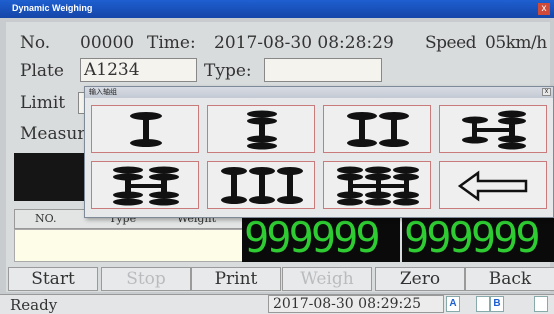 Image resolution: width=554 pixels, height=314 pixels. What do you see at coordinates (546, 92) in the screenshot?
I see `dialog-close-button: x` at bounding box center [546, 92].